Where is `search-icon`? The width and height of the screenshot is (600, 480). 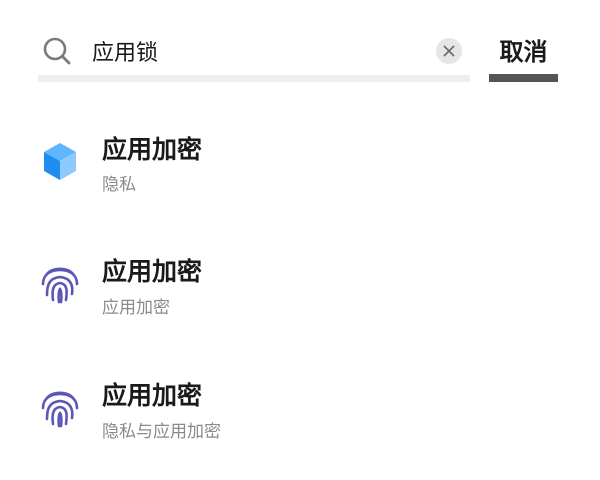
search-icon is located at coordinates (57, 51).